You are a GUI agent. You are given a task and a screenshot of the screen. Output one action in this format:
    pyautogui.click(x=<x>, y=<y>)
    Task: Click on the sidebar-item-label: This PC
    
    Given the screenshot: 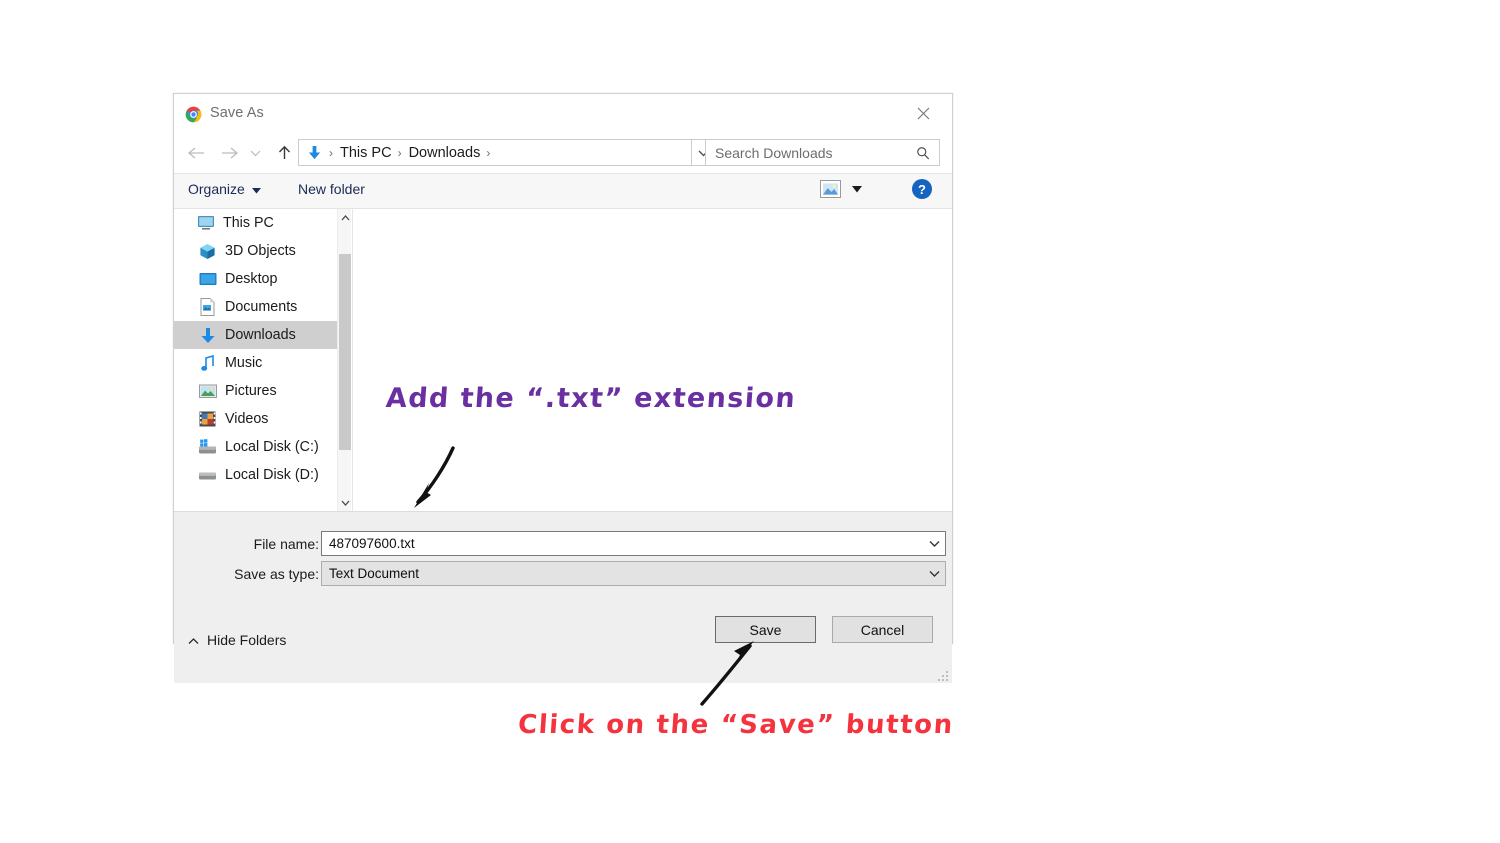 What is the action you would take?
    pyautogui.click(x=248, y=223)
    